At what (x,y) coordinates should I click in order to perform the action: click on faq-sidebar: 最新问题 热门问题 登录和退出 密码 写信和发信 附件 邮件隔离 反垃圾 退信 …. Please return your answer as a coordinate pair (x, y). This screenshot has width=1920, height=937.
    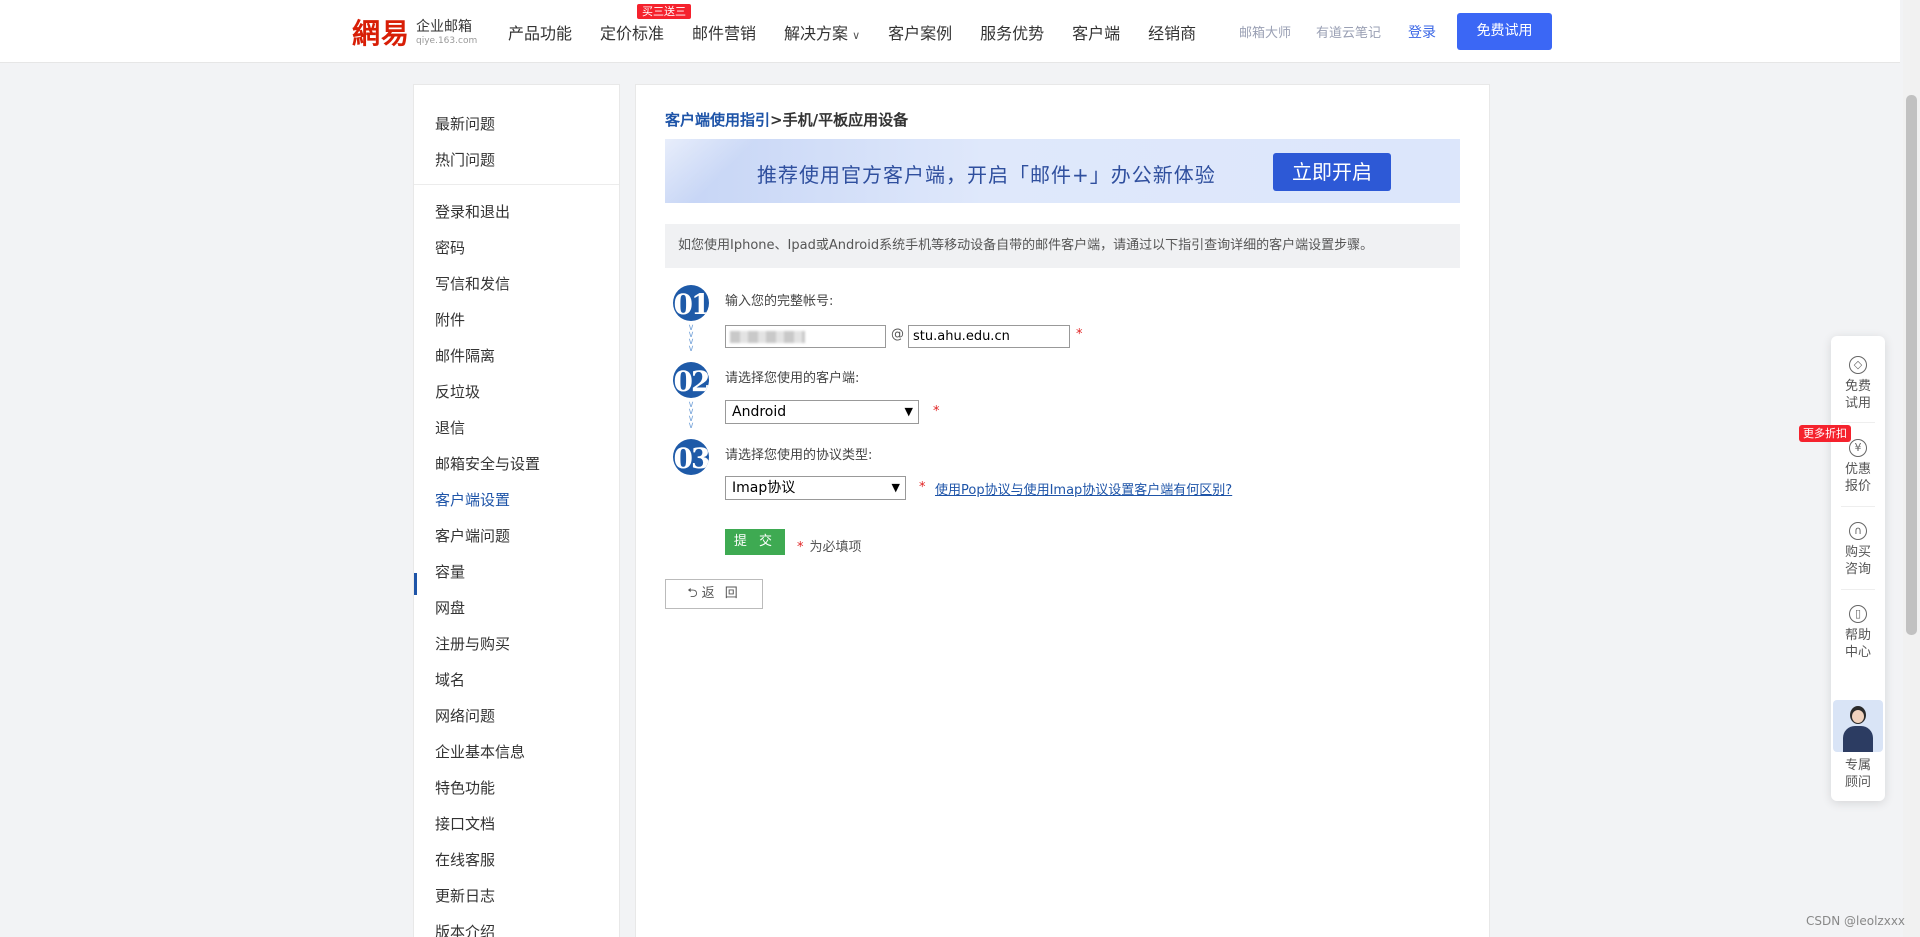
    Looking at the image, I should click on (516, 510).